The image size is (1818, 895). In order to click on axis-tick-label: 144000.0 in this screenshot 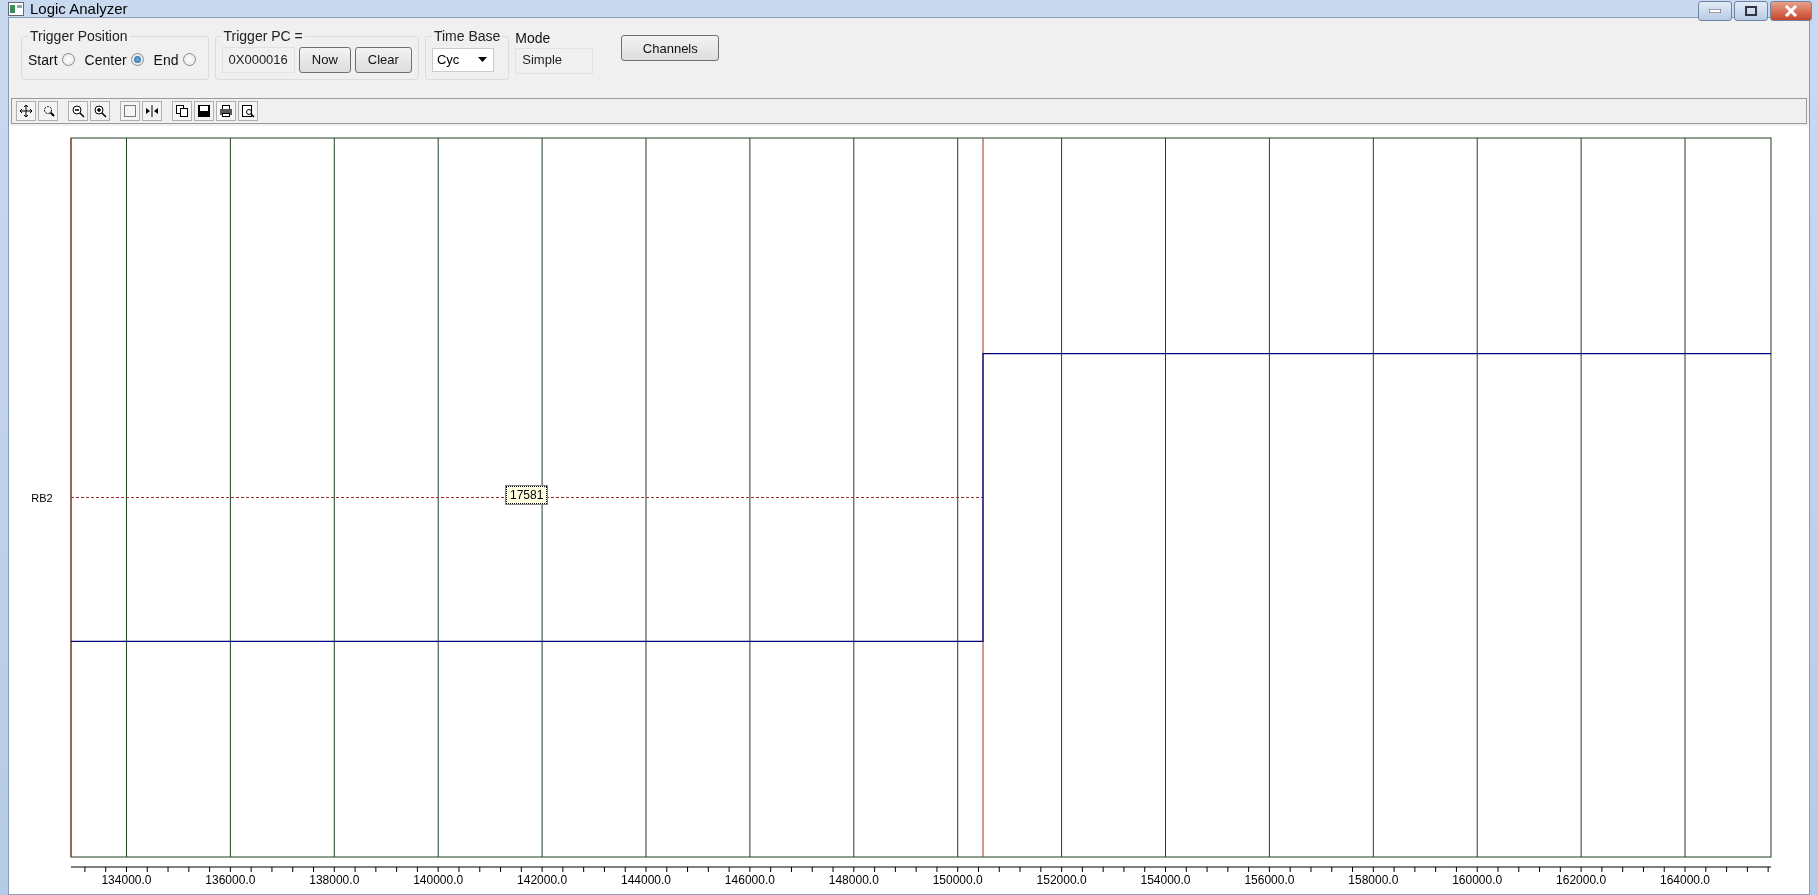, I will do `click(646, 880)`.